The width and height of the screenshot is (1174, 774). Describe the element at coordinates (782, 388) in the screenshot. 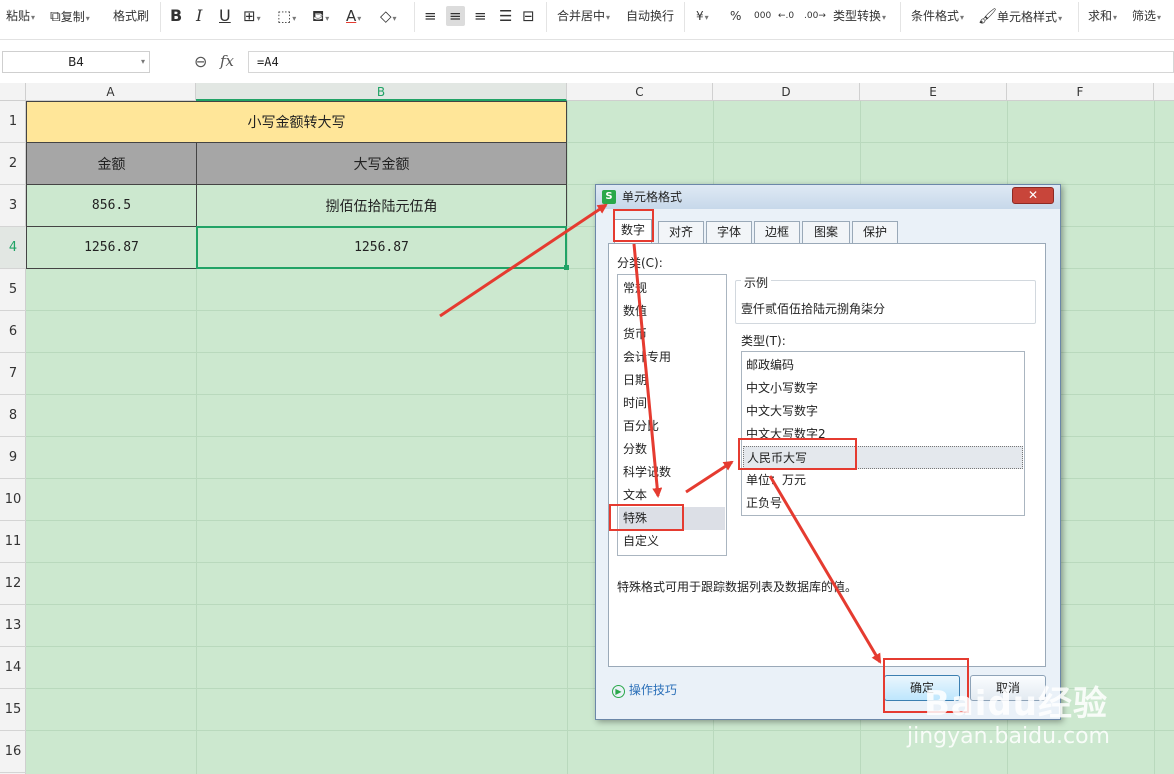

I see `list-item: 中文小写数字` at that location.